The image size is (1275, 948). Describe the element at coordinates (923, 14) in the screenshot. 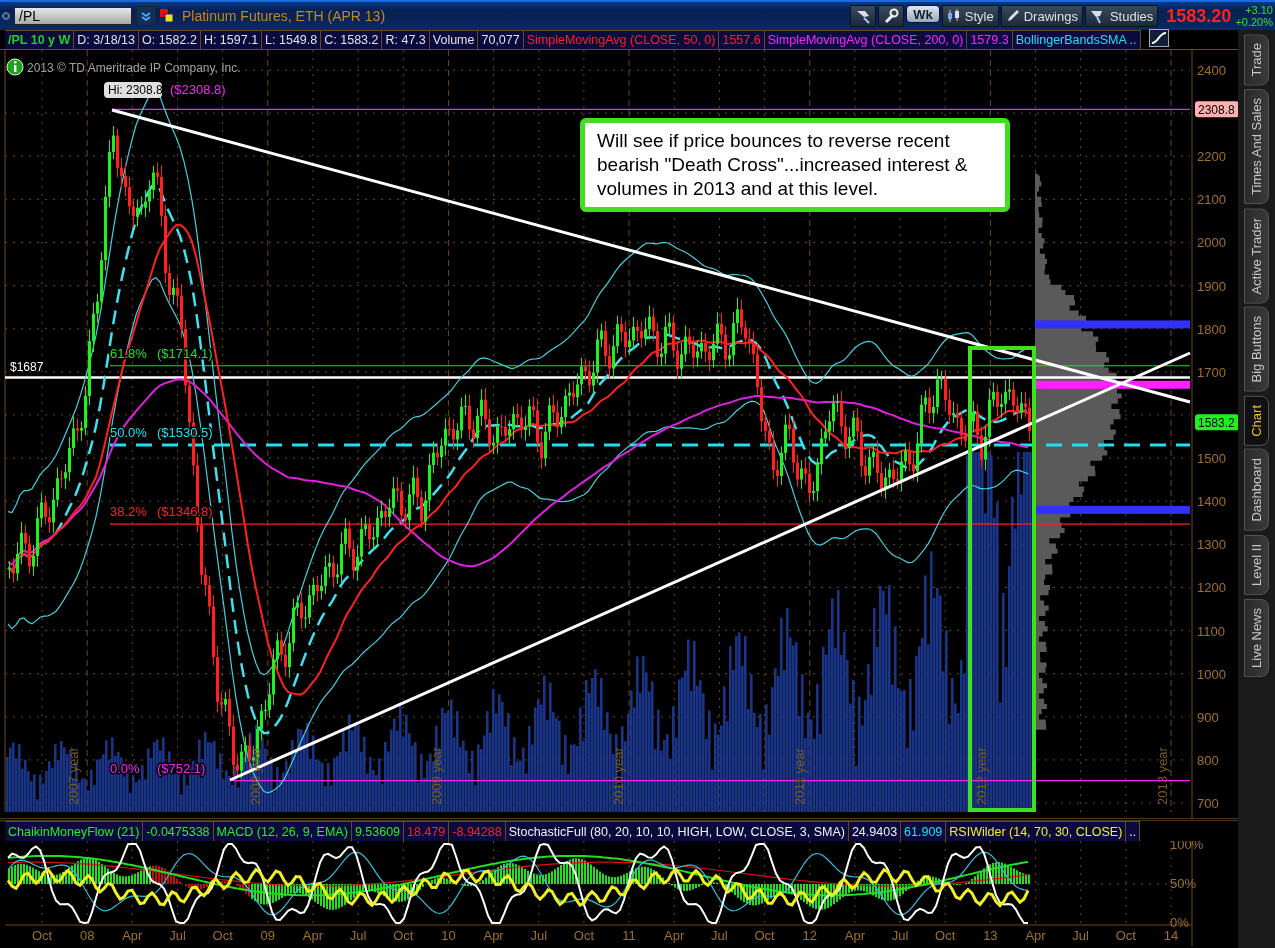

I see `period-button: Wk` at that location.